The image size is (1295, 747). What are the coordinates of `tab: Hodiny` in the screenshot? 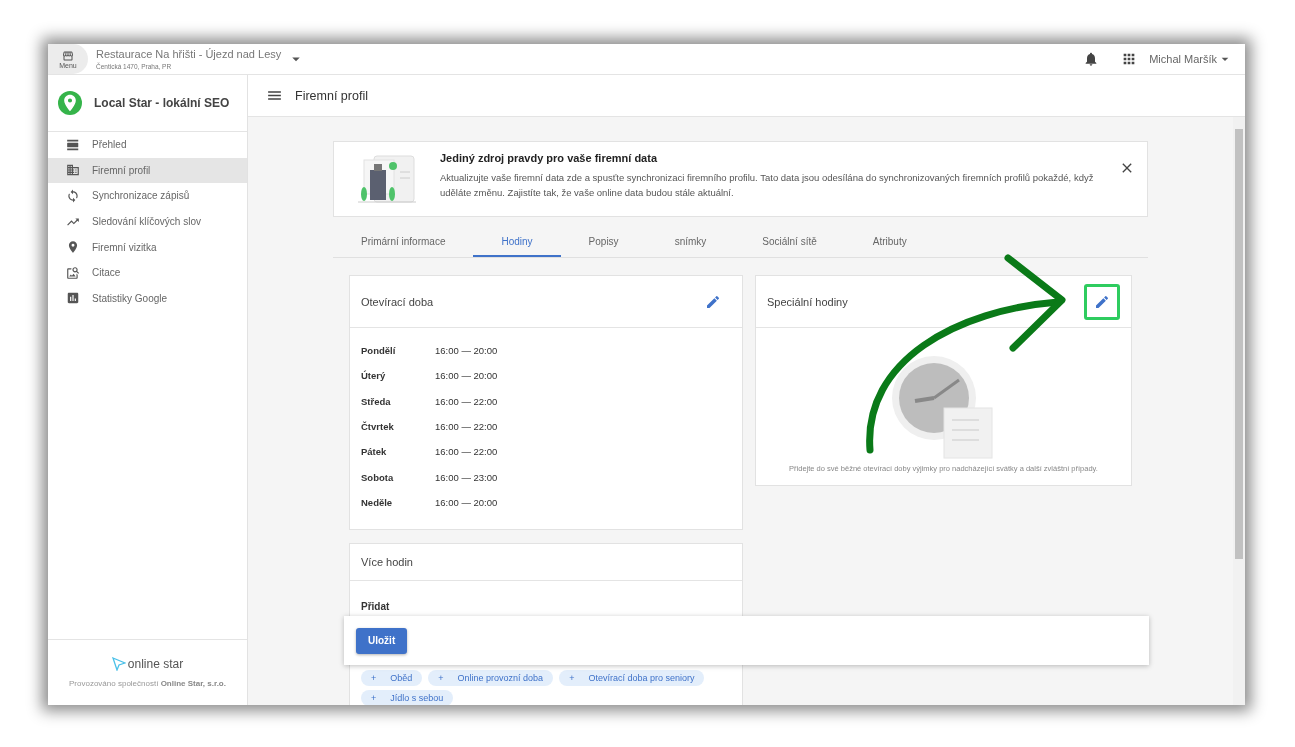 It's located at (517, 242).